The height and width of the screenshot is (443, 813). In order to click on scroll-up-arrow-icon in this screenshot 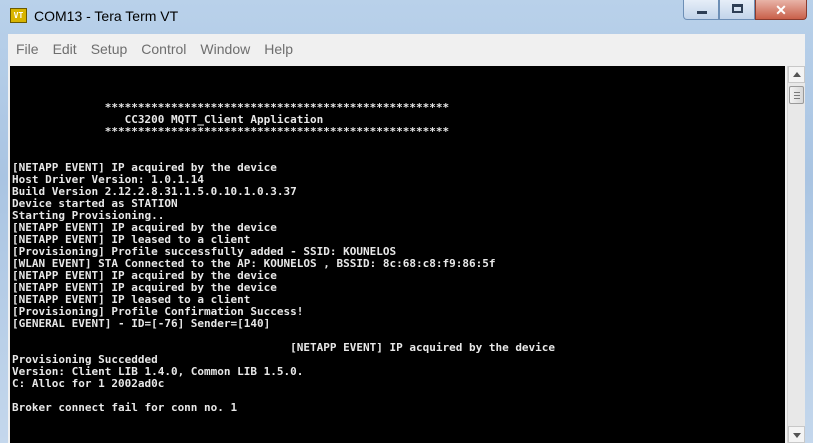, I will do `click(796, 74)`.